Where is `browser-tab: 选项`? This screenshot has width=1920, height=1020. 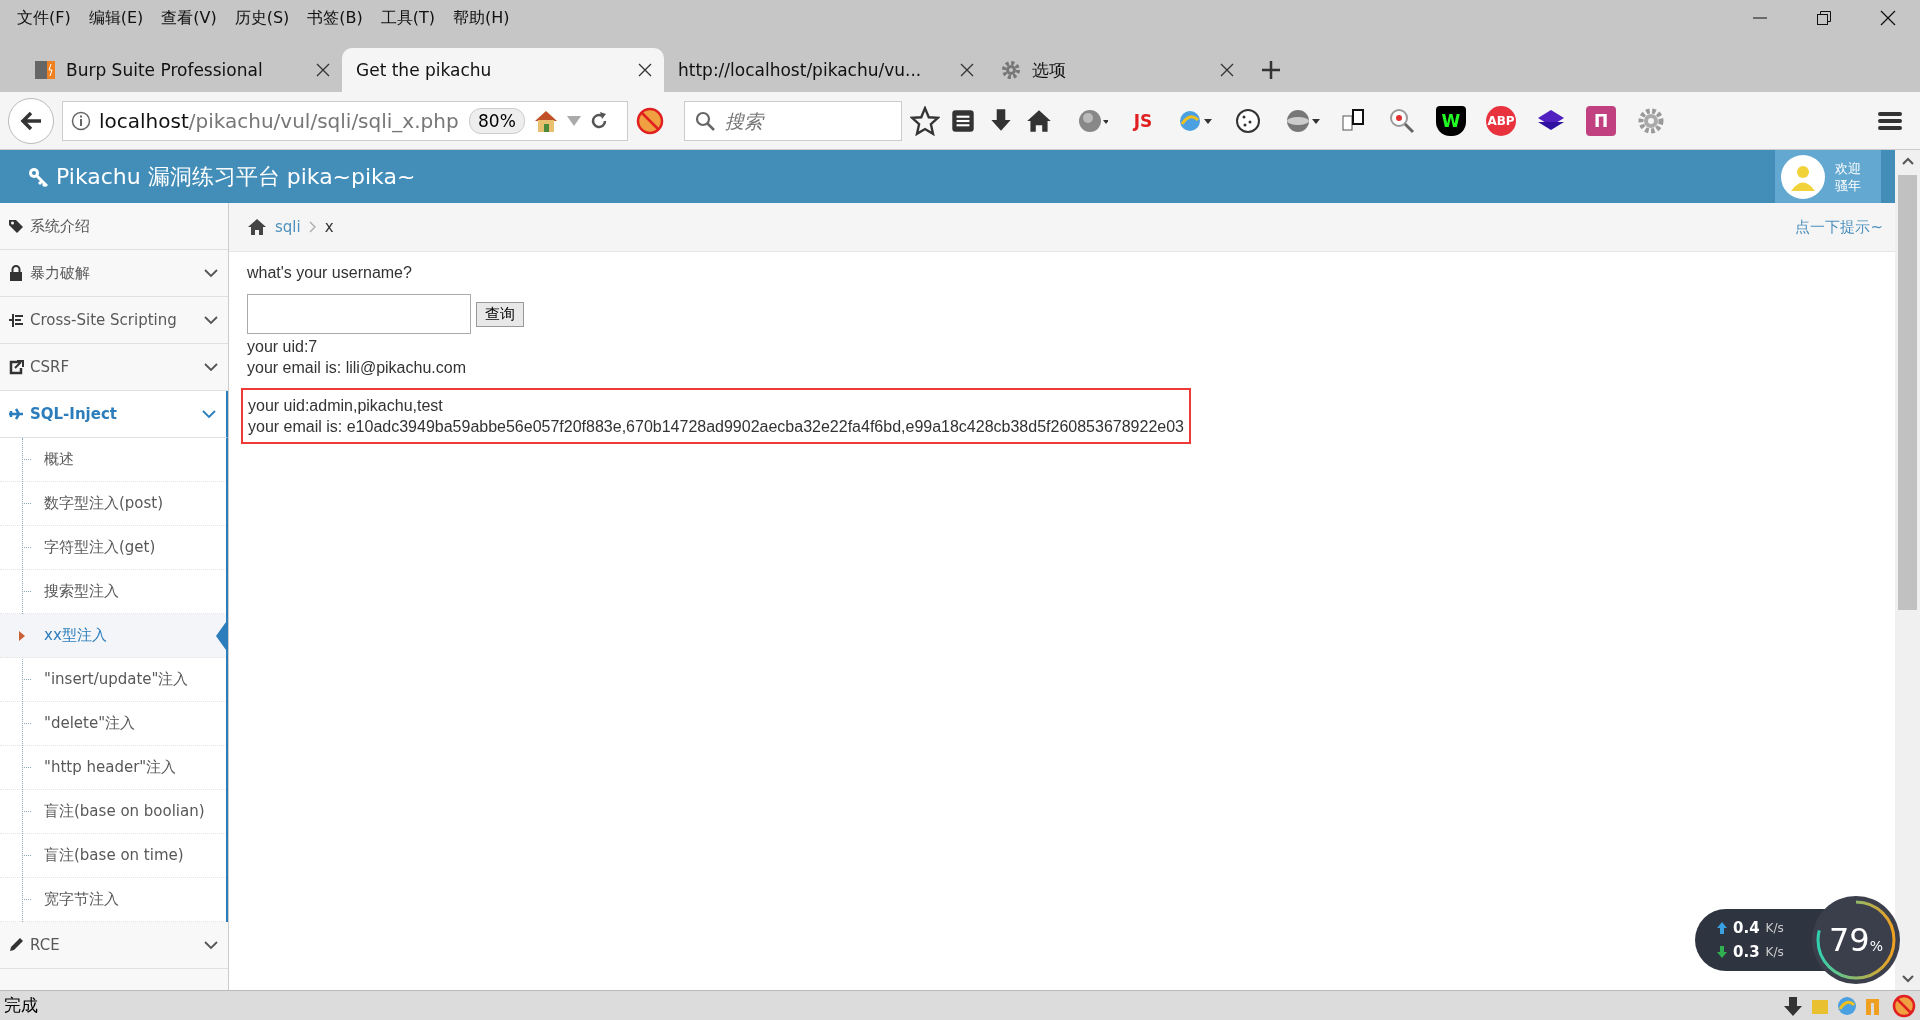 browser-tab: 选项 is located at coordinates (1116, 70).